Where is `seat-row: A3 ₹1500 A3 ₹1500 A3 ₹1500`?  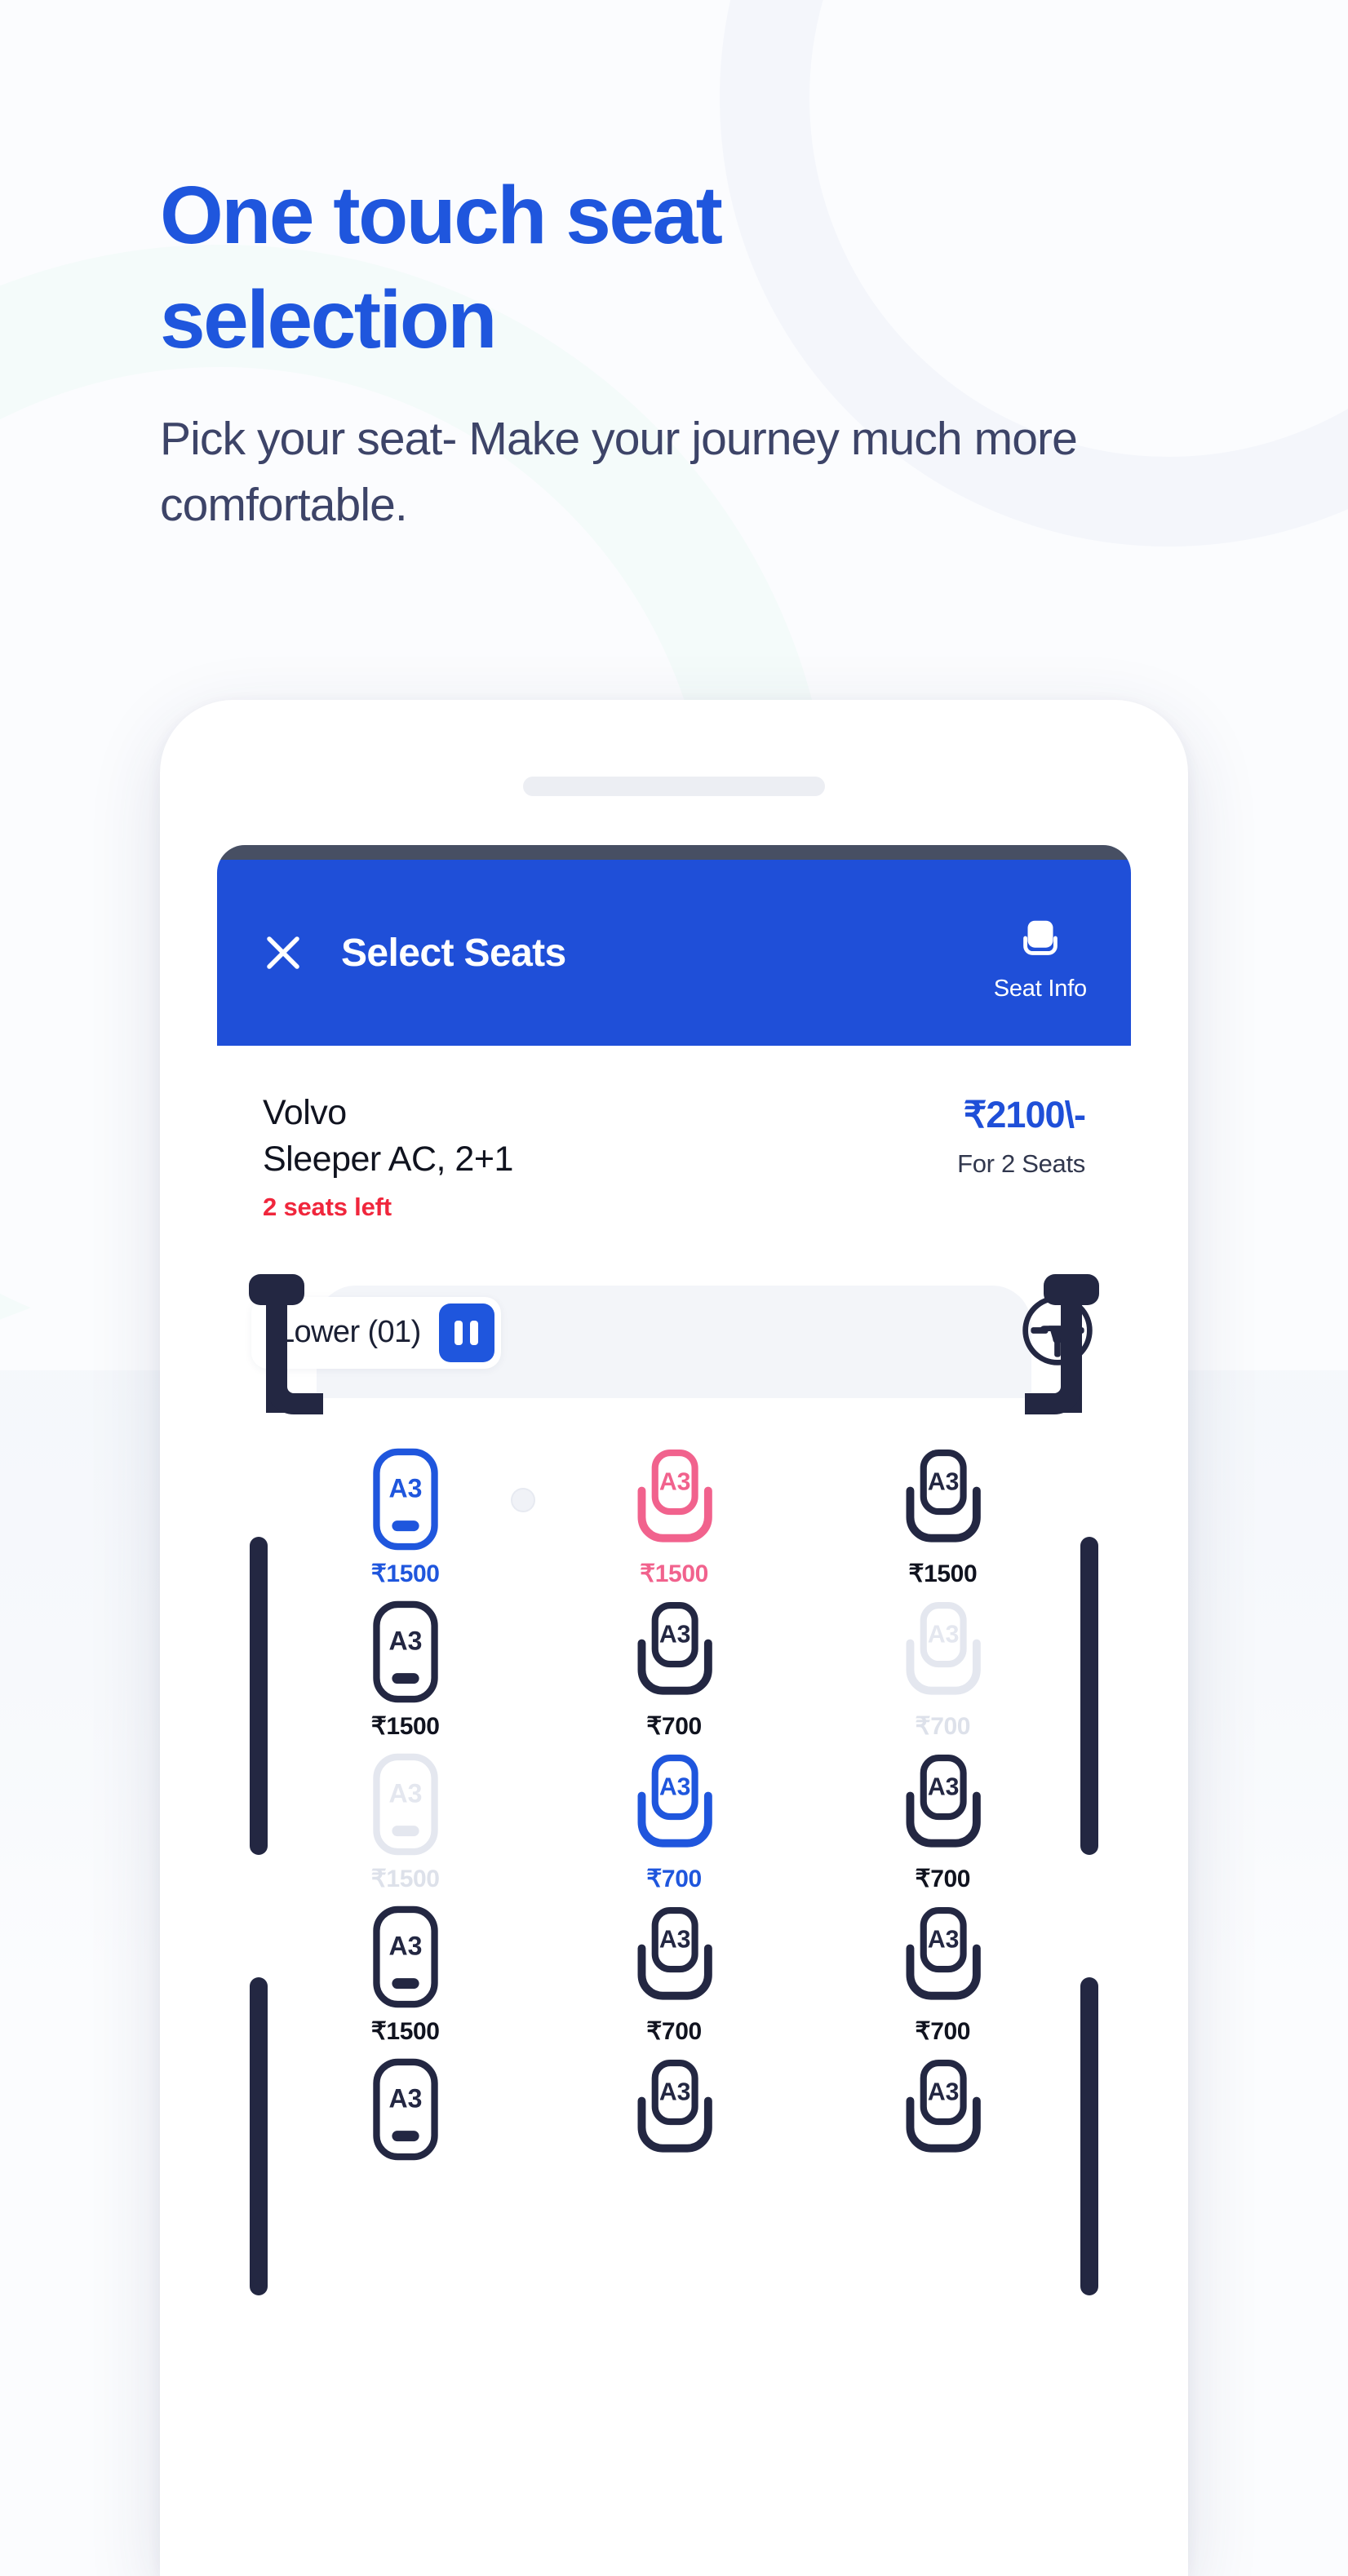 seat-row: A3 ₹1500 A3 ₹1500 A3 ₹1500 is located at coordinates (674, 1517).